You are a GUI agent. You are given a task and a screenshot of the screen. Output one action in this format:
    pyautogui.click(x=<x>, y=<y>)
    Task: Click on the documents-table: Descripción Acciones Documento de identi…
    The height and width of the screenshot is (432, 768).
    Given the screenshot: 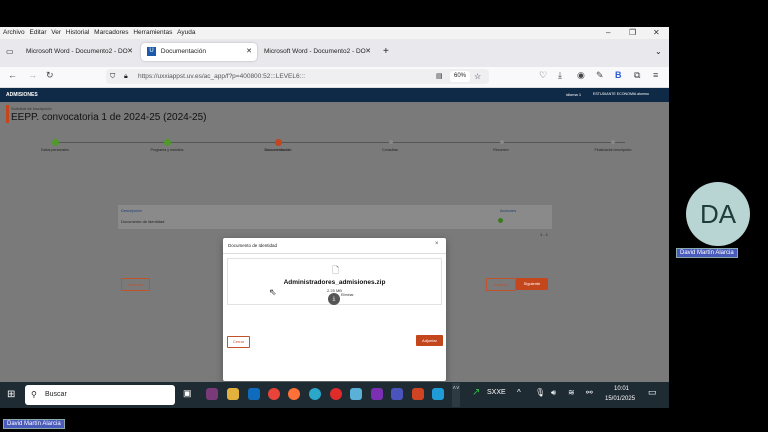 What is the action you would take?
    pyautogui.click(x=335, y=217)
    